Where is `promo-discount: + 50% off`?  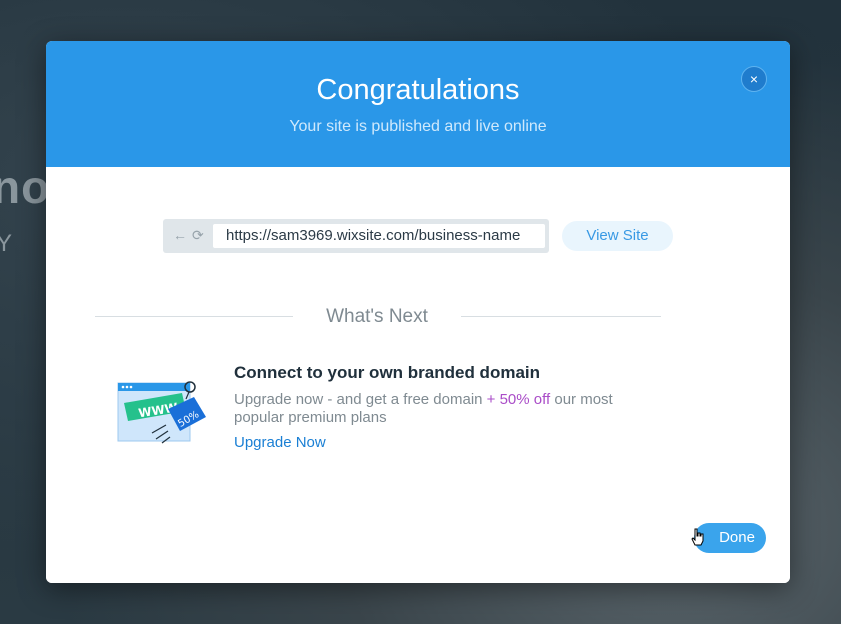
promo-discount: + 50% off is located at coordinates (518, 399).